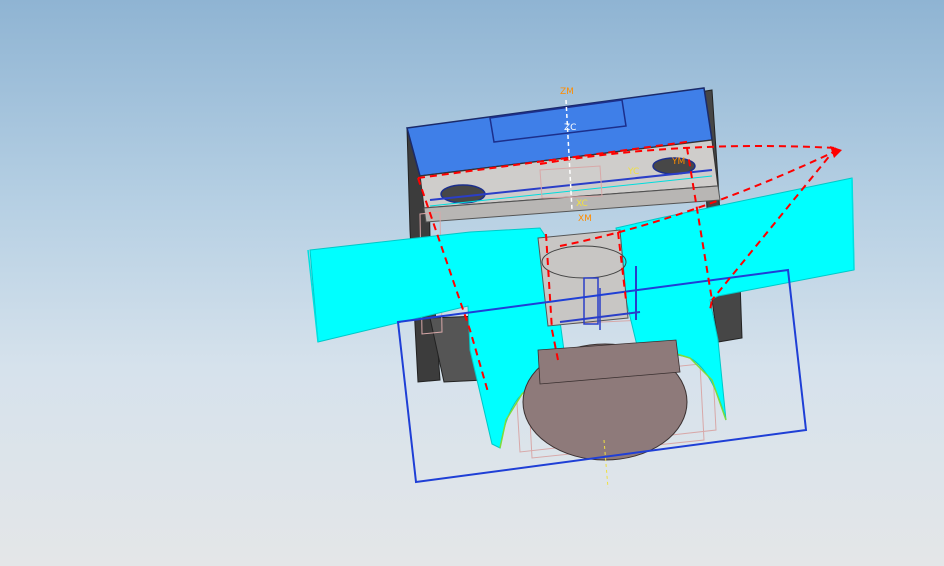  Describe the element at coordinates (567, 92) in the screenshot. I see `zm-axis-label: ZM` at that location.